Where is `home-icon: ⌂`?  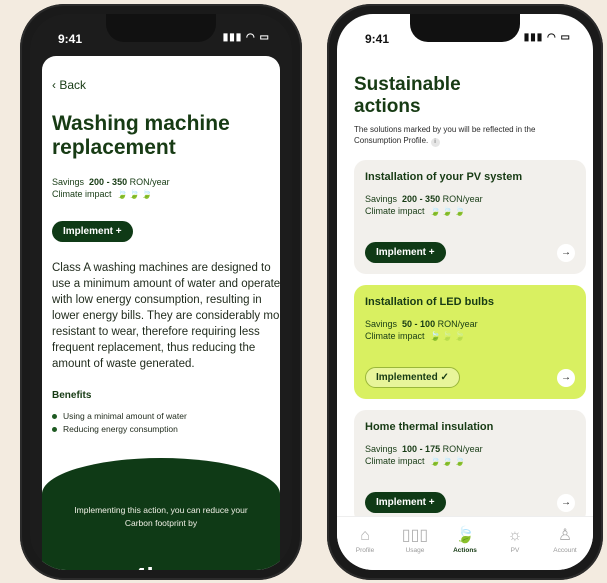
home-icon: ⌂ is located at coordinates (365, 535).